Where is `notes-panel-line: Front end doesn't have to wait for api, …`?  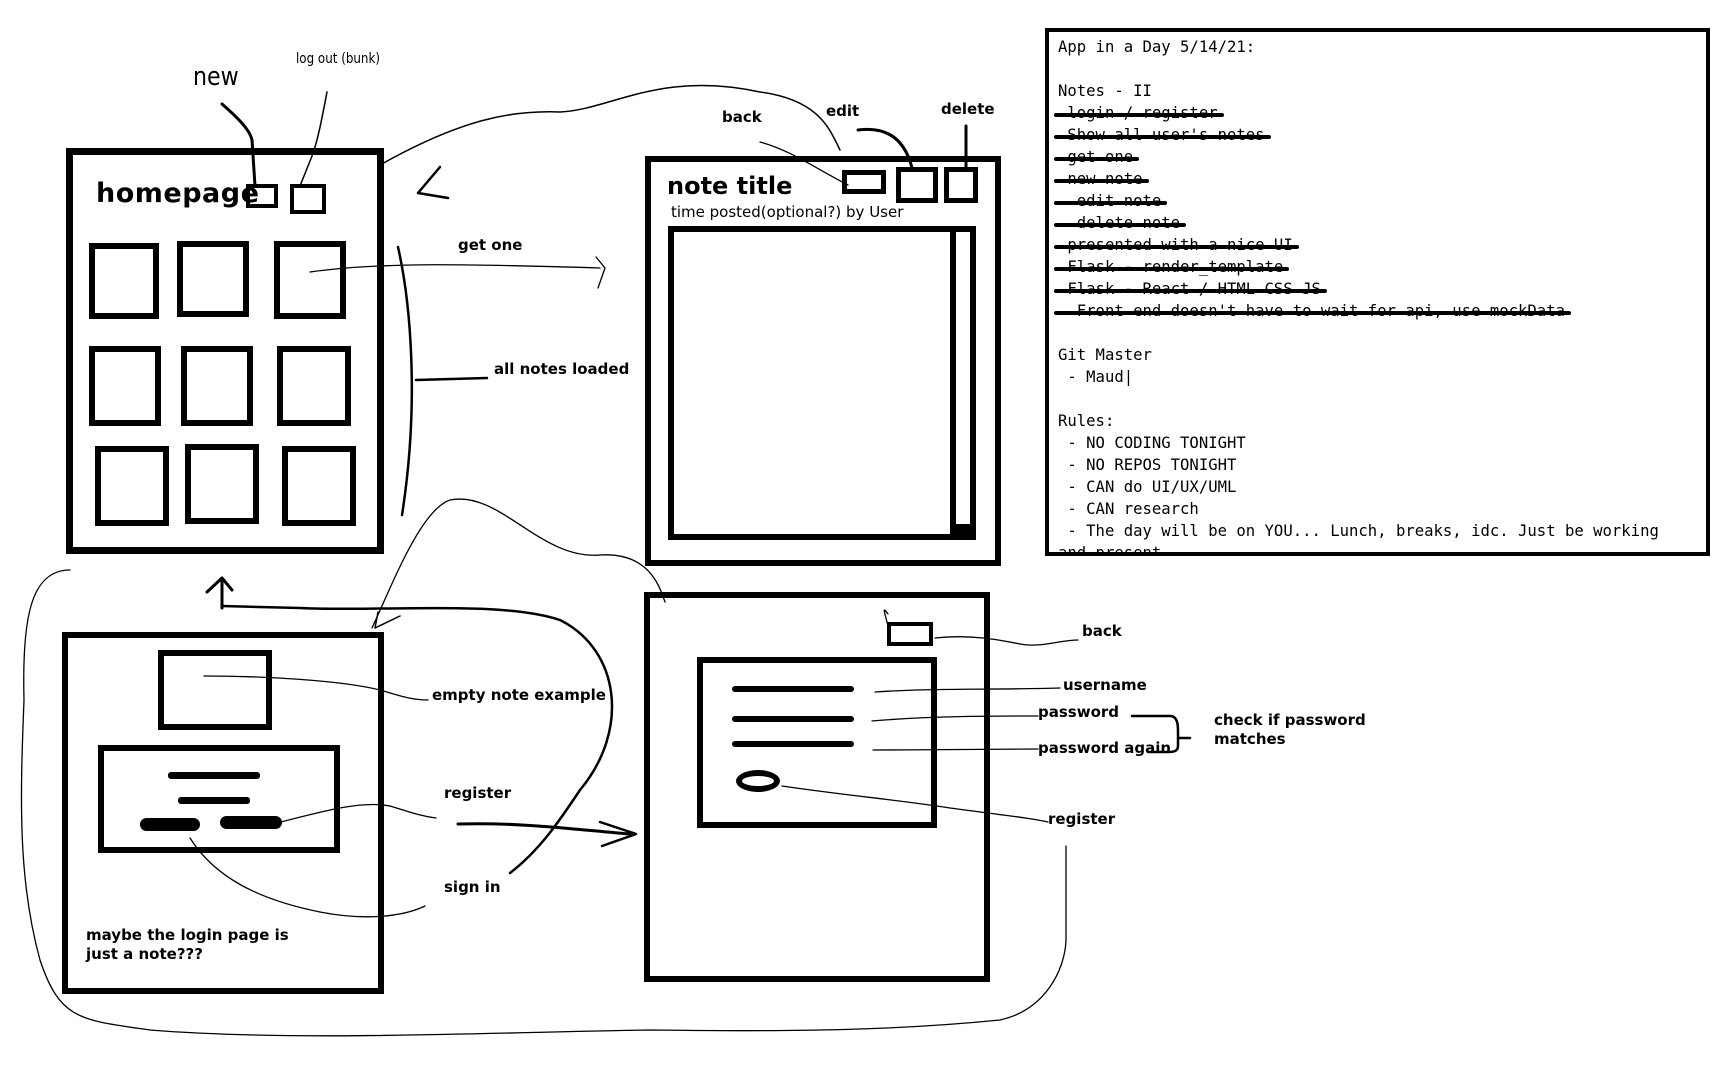 notes-panel-line: Front end doesn't have to wait for api, … is located at coordinates (1312, 311).